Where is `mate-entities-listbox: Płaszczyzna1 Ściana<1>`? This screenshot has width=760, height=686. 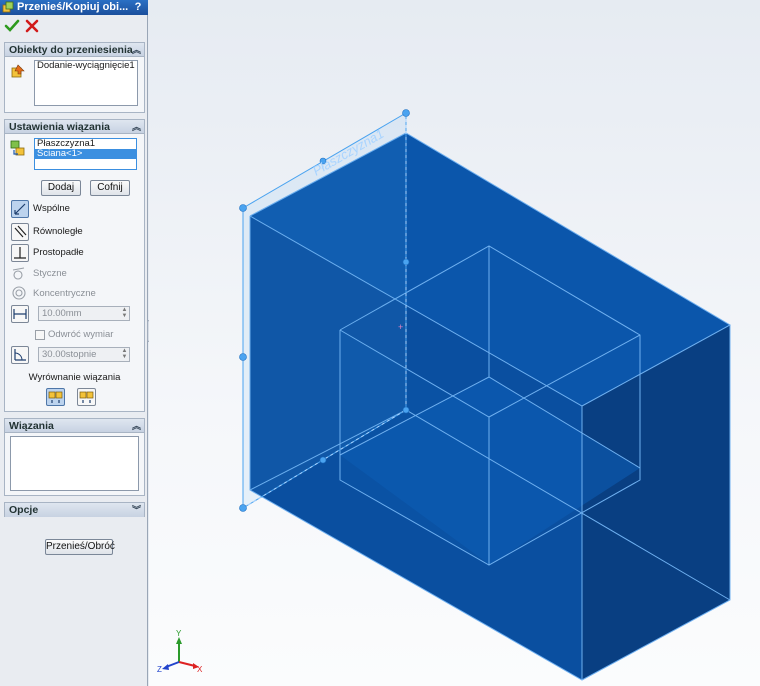 mate-entities-listbox: Płaszczyzna1 Ściana<1> is located at coordinates (85, 154).